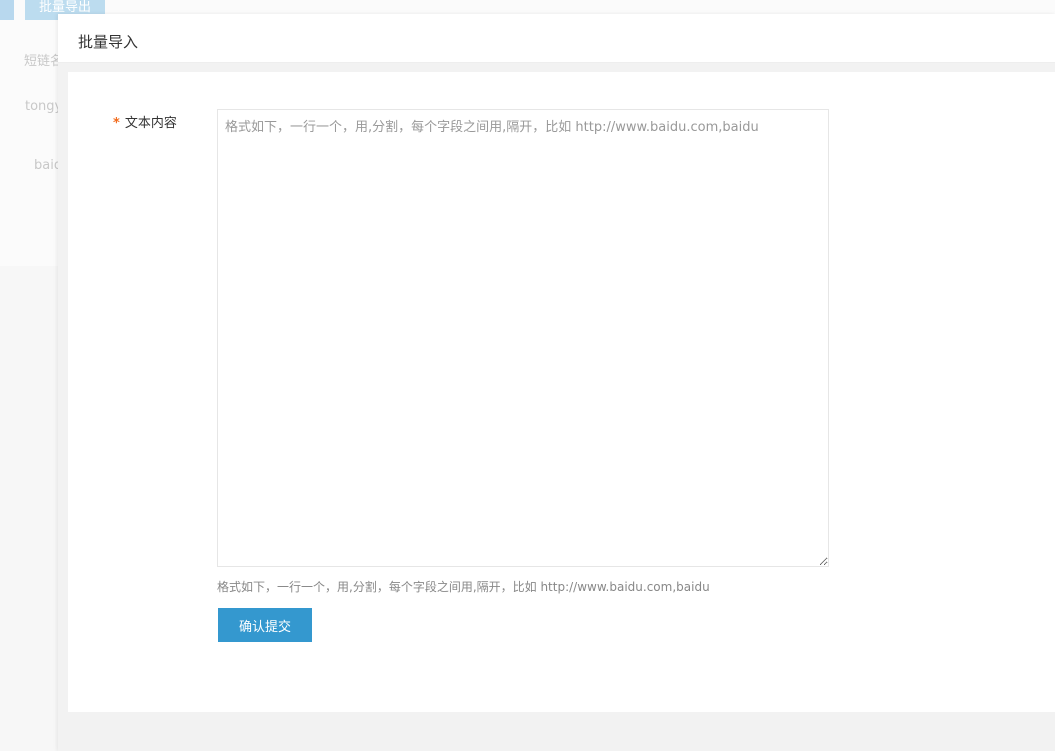 The height and width of the screenshot is (751, 1055). What do you see at coordinates (7, 10) in the screenshot?
I see `background-button` at bounding box center [7, 10].